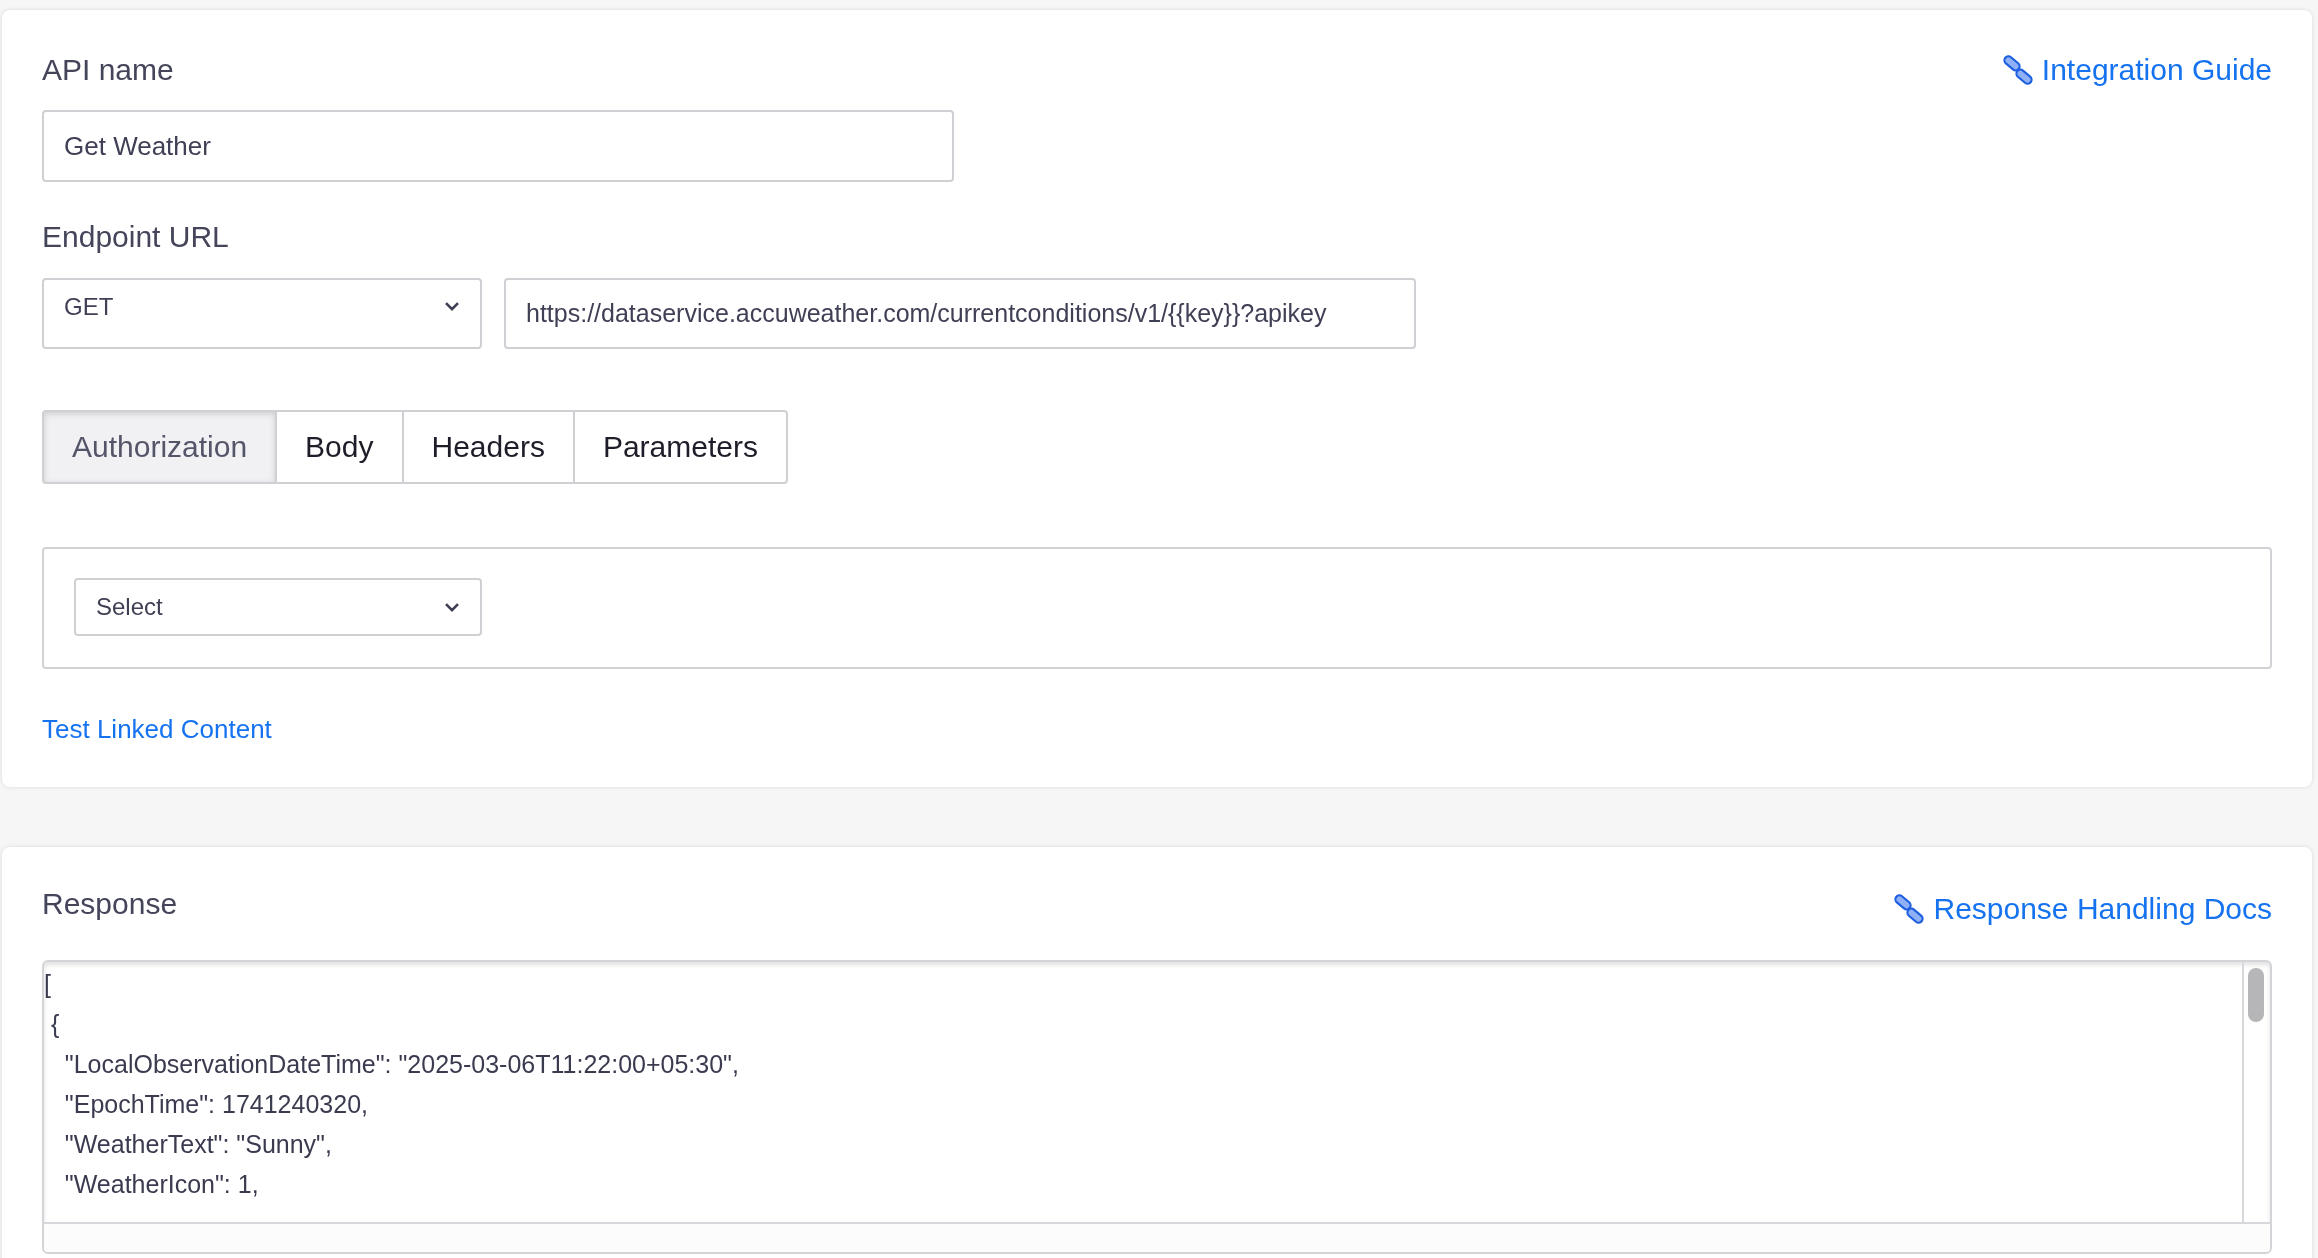 The height and width of the screenshot is (1258, 2318). Describe the element at coordinates (47, 984) in the screenshot. I see `code-line: [` at that location.